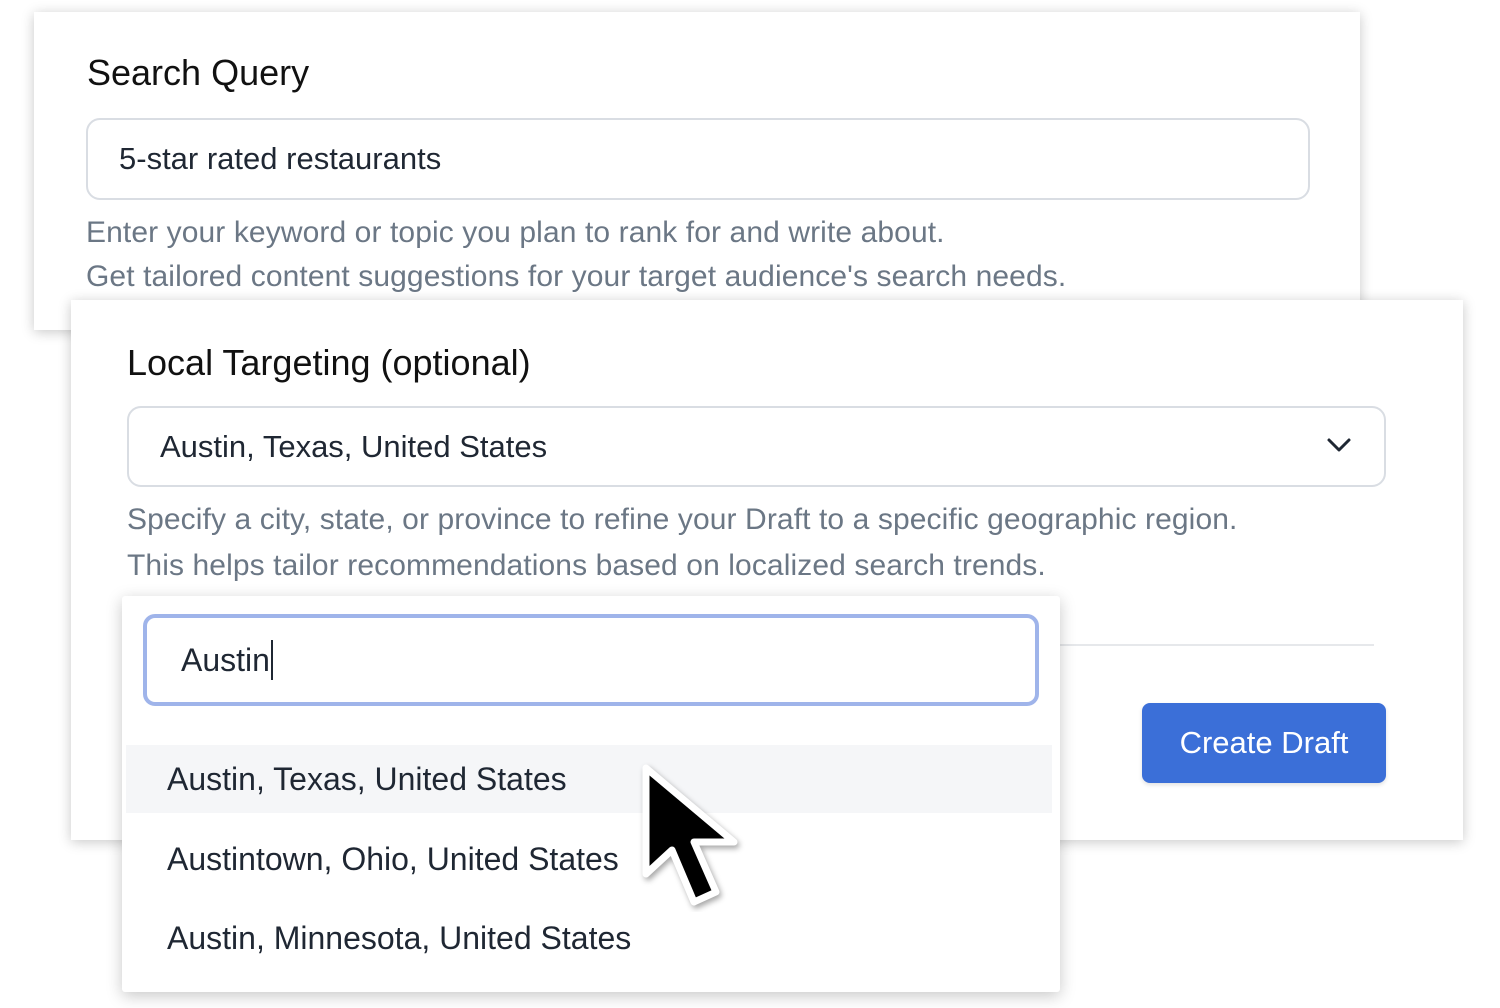  I want to click on location-option: Austin, Minnesota, United States, so click(589, 938).